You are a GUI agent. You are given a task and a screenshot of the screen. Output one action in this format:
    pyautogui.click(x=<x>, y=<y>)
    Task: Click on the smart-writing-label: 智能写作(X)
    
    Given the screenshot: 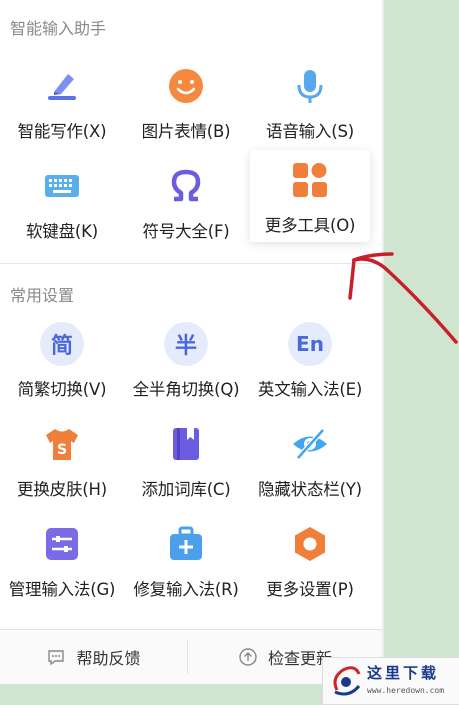 What is the action you would take?
    pyautogui.click(x=62, y=131)
    